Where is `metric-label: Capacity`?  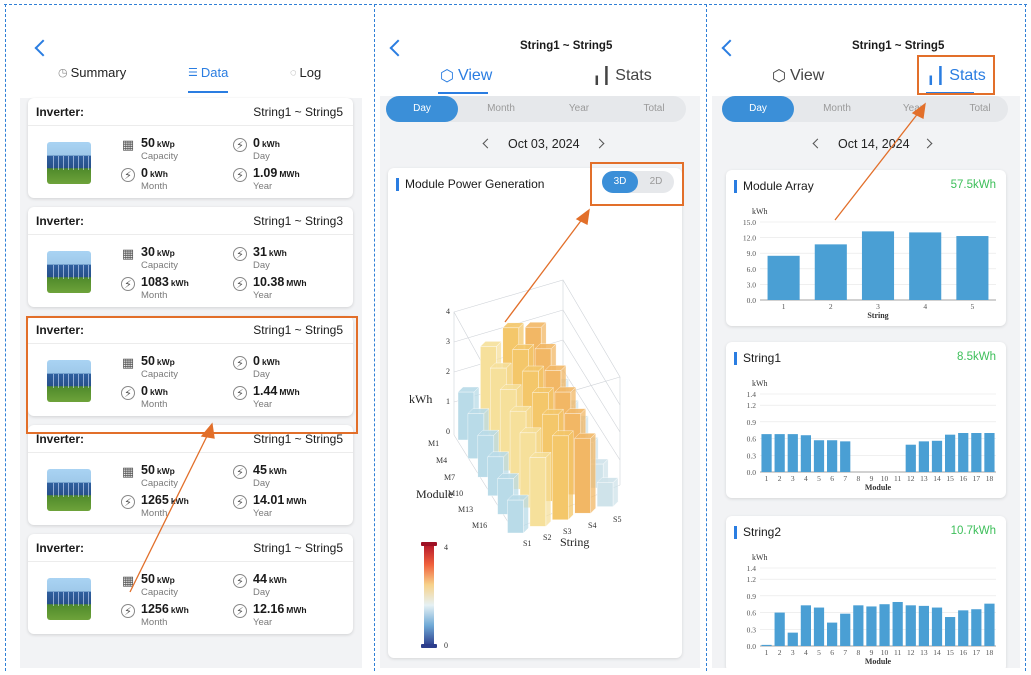 metric-label: Capacity is located at coordinates (159, 592).